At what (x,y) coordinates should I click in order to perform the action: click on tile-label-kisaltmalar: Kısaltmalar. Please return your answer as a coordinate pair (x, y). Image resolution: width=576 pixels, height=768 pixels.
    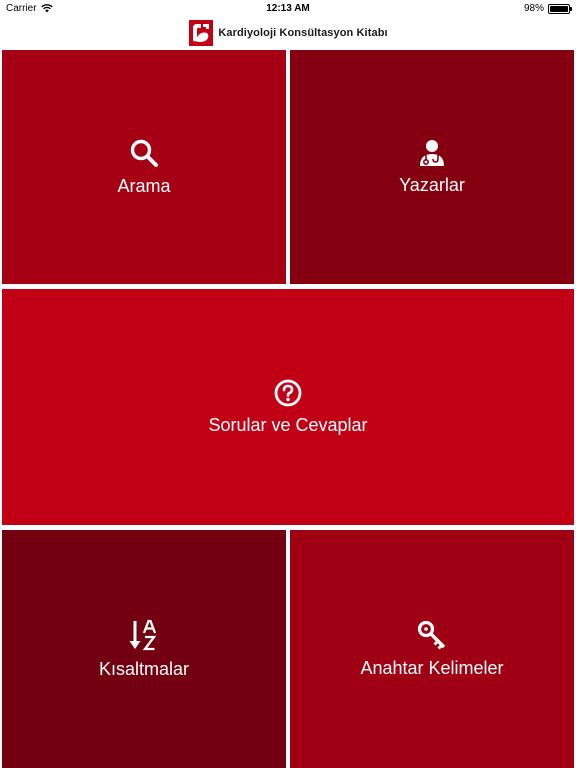
    Looking at the image, I should click on (144, 668).